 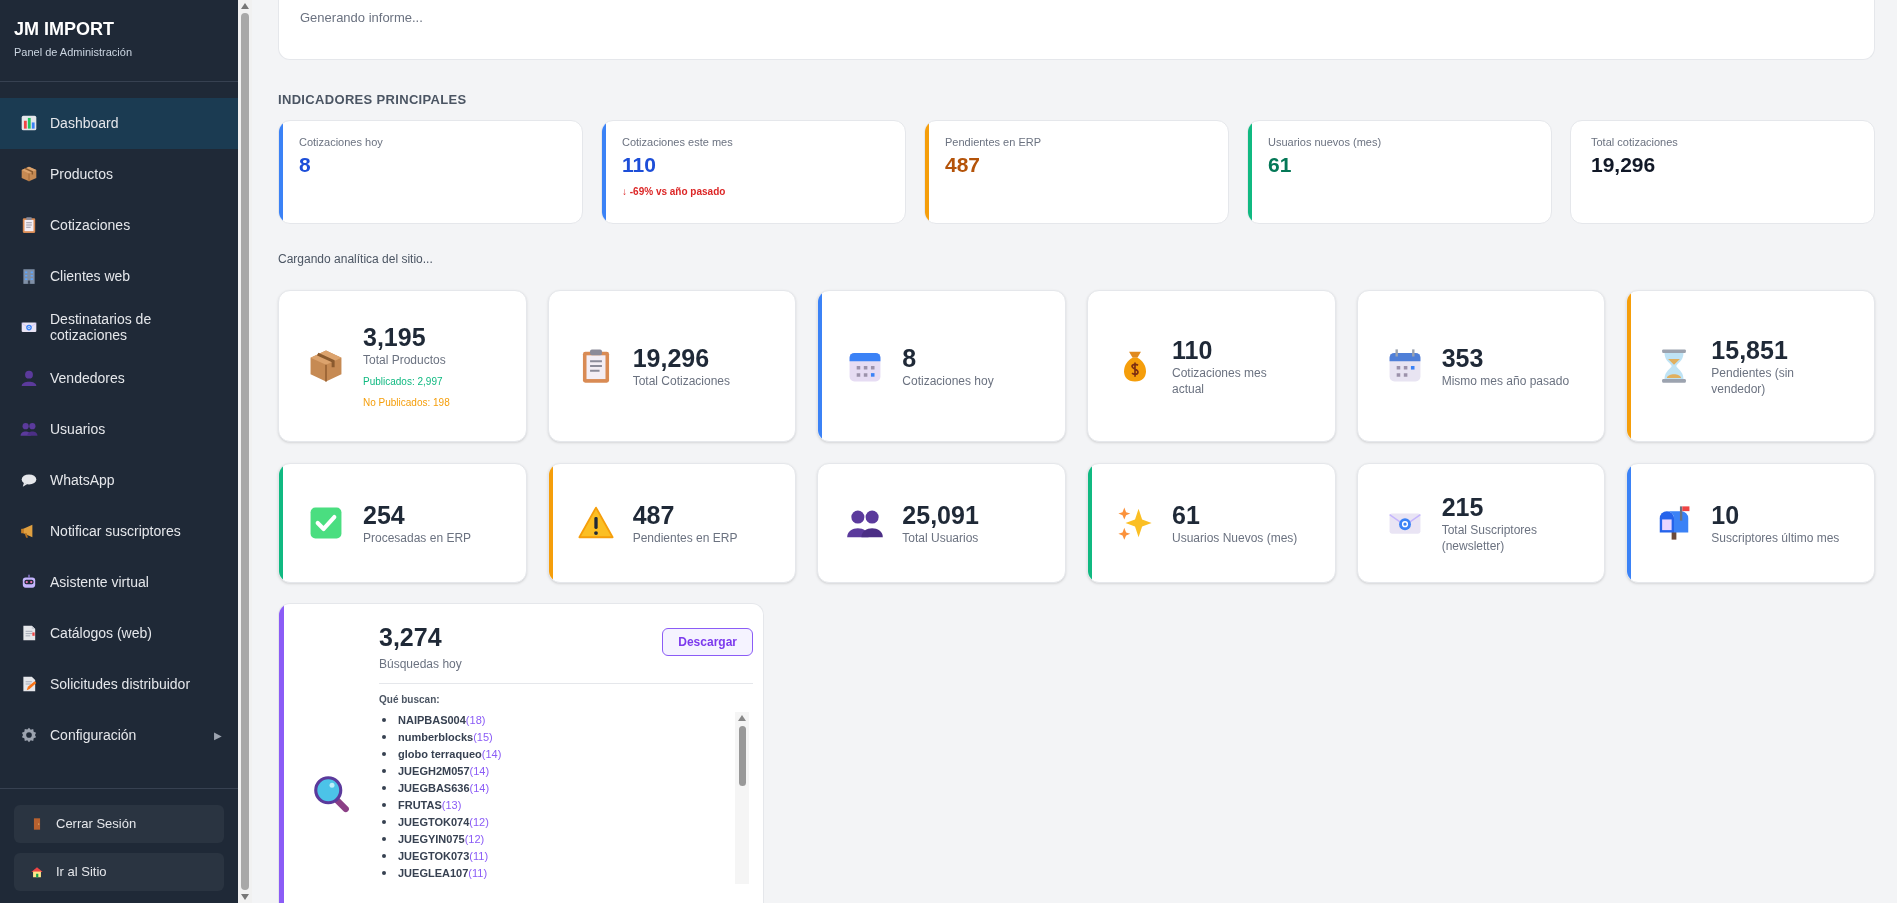 I want to click on nav-item: Dashboard, so click(x=119, y=123).